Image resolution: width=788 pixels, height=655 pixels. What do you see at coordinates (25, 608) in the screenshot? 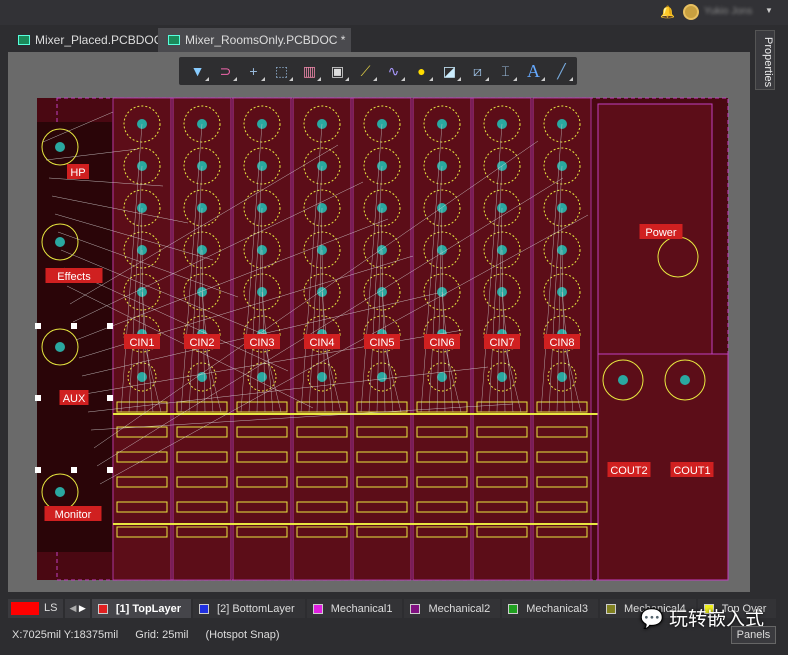
I see `current-layer-swatch` at bounding box center [25, 608].